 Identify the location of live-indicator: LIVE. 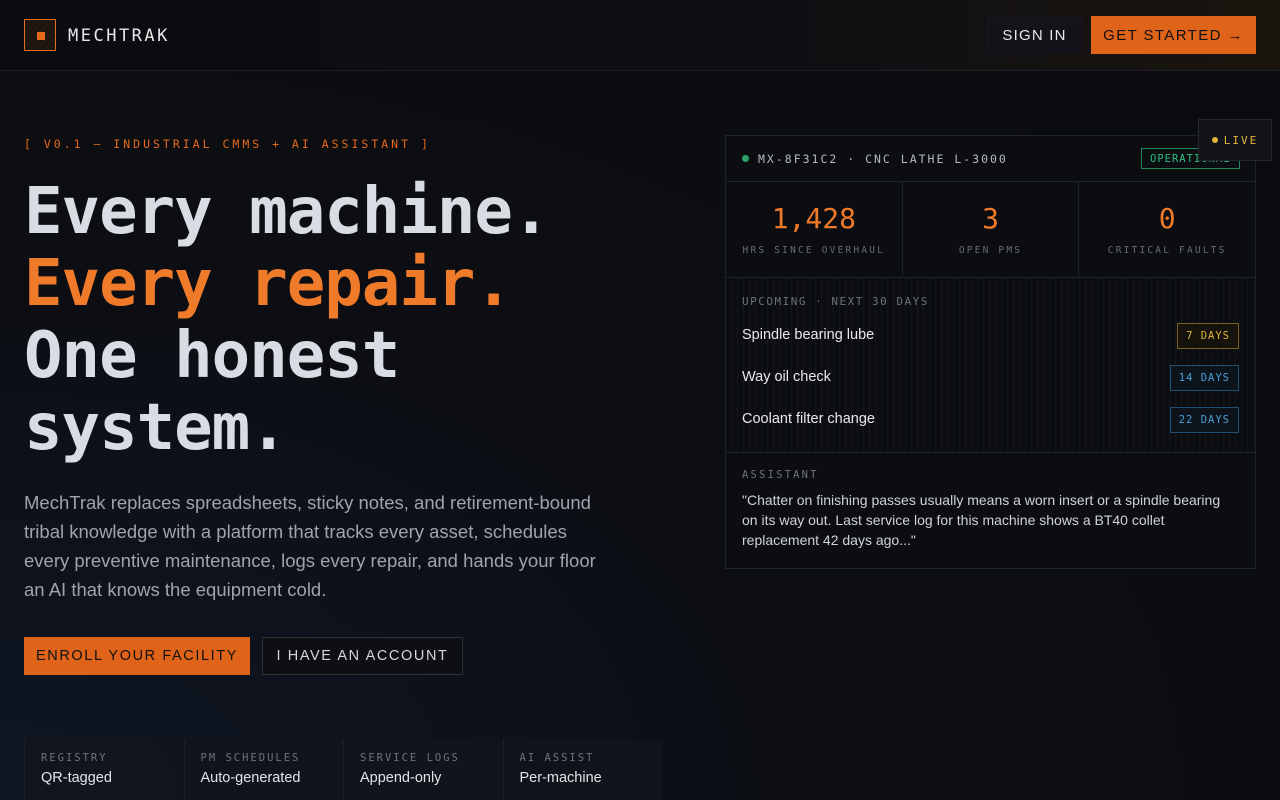
(1235, 140).